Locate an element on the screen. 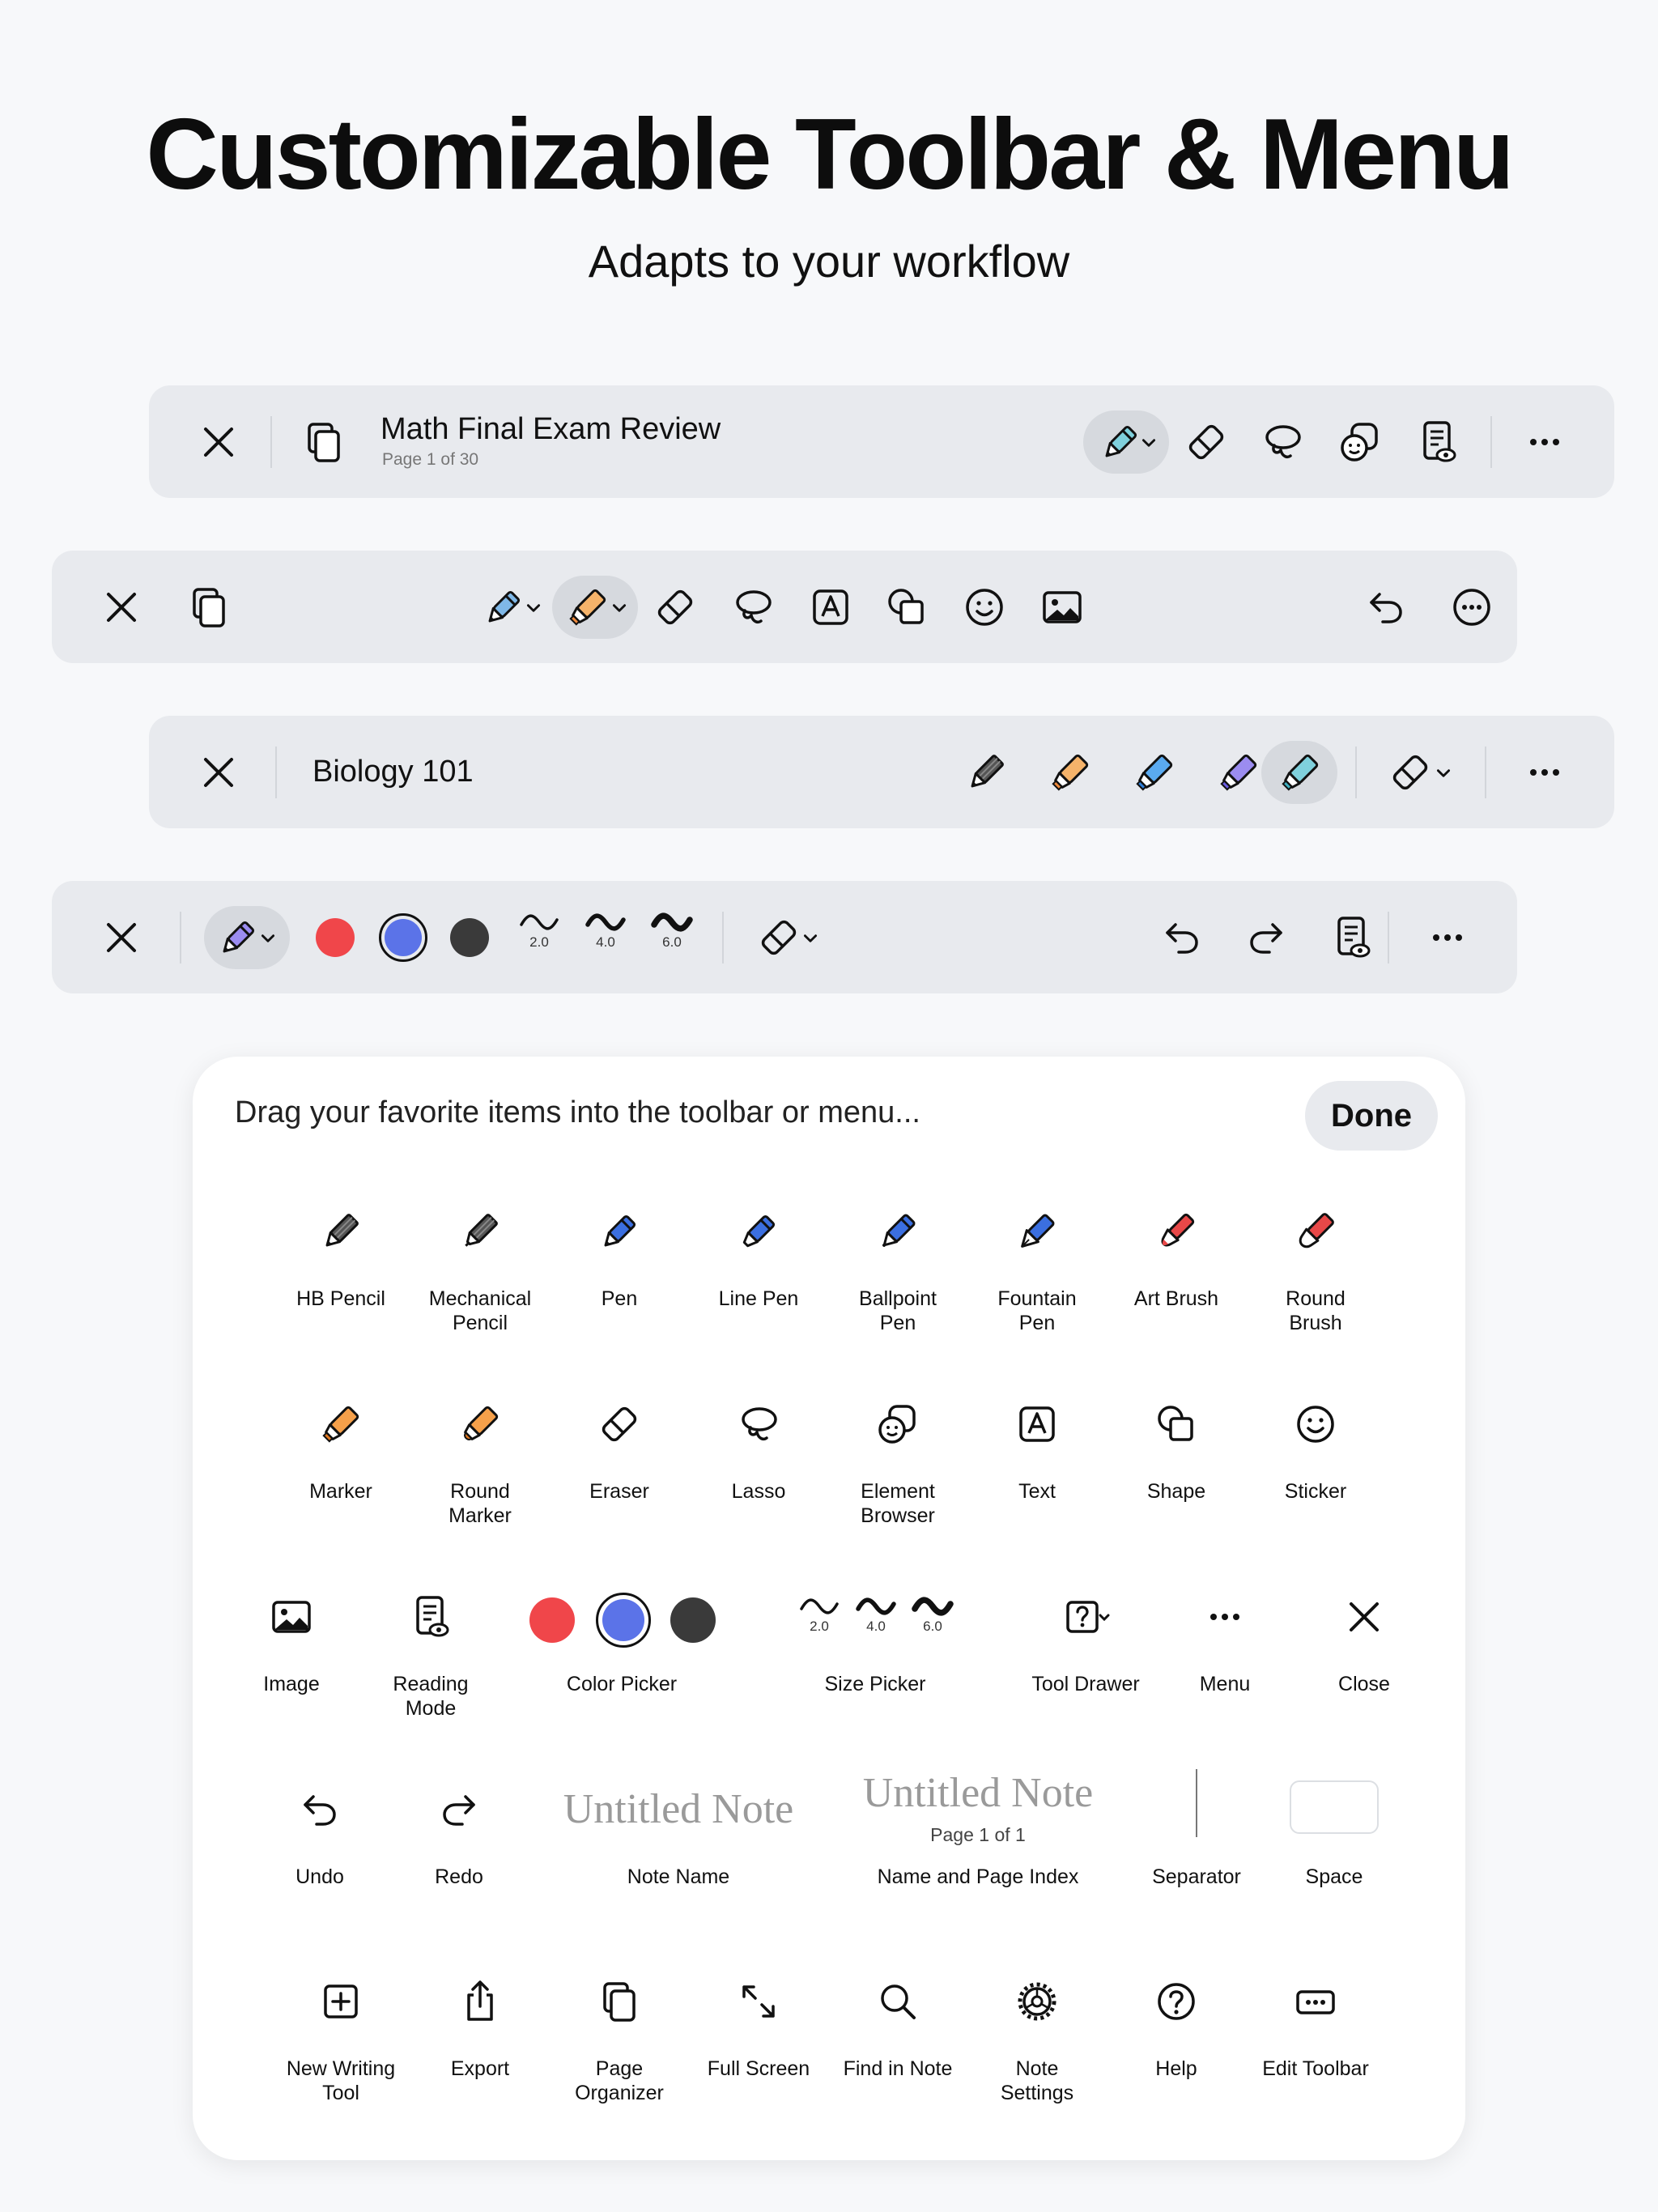  image-icon is located at coordinates (1062, 607).